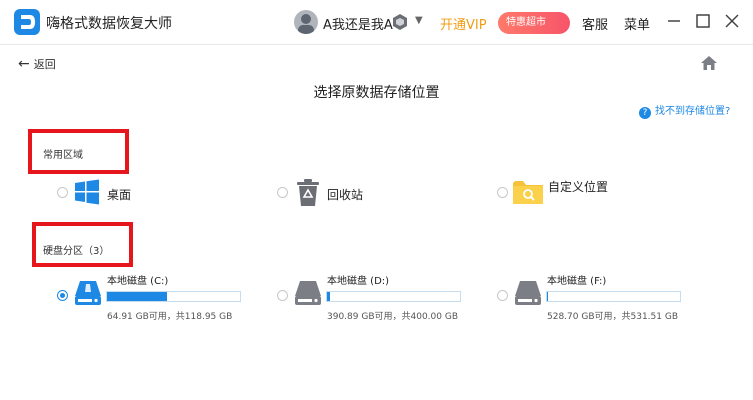 The image size is (753, 400). What do you see at coordinates (76, 251) in the screenshot?
I see `disk-partition-label: 硬盘分区（3）` at bounding box center [76, 251].